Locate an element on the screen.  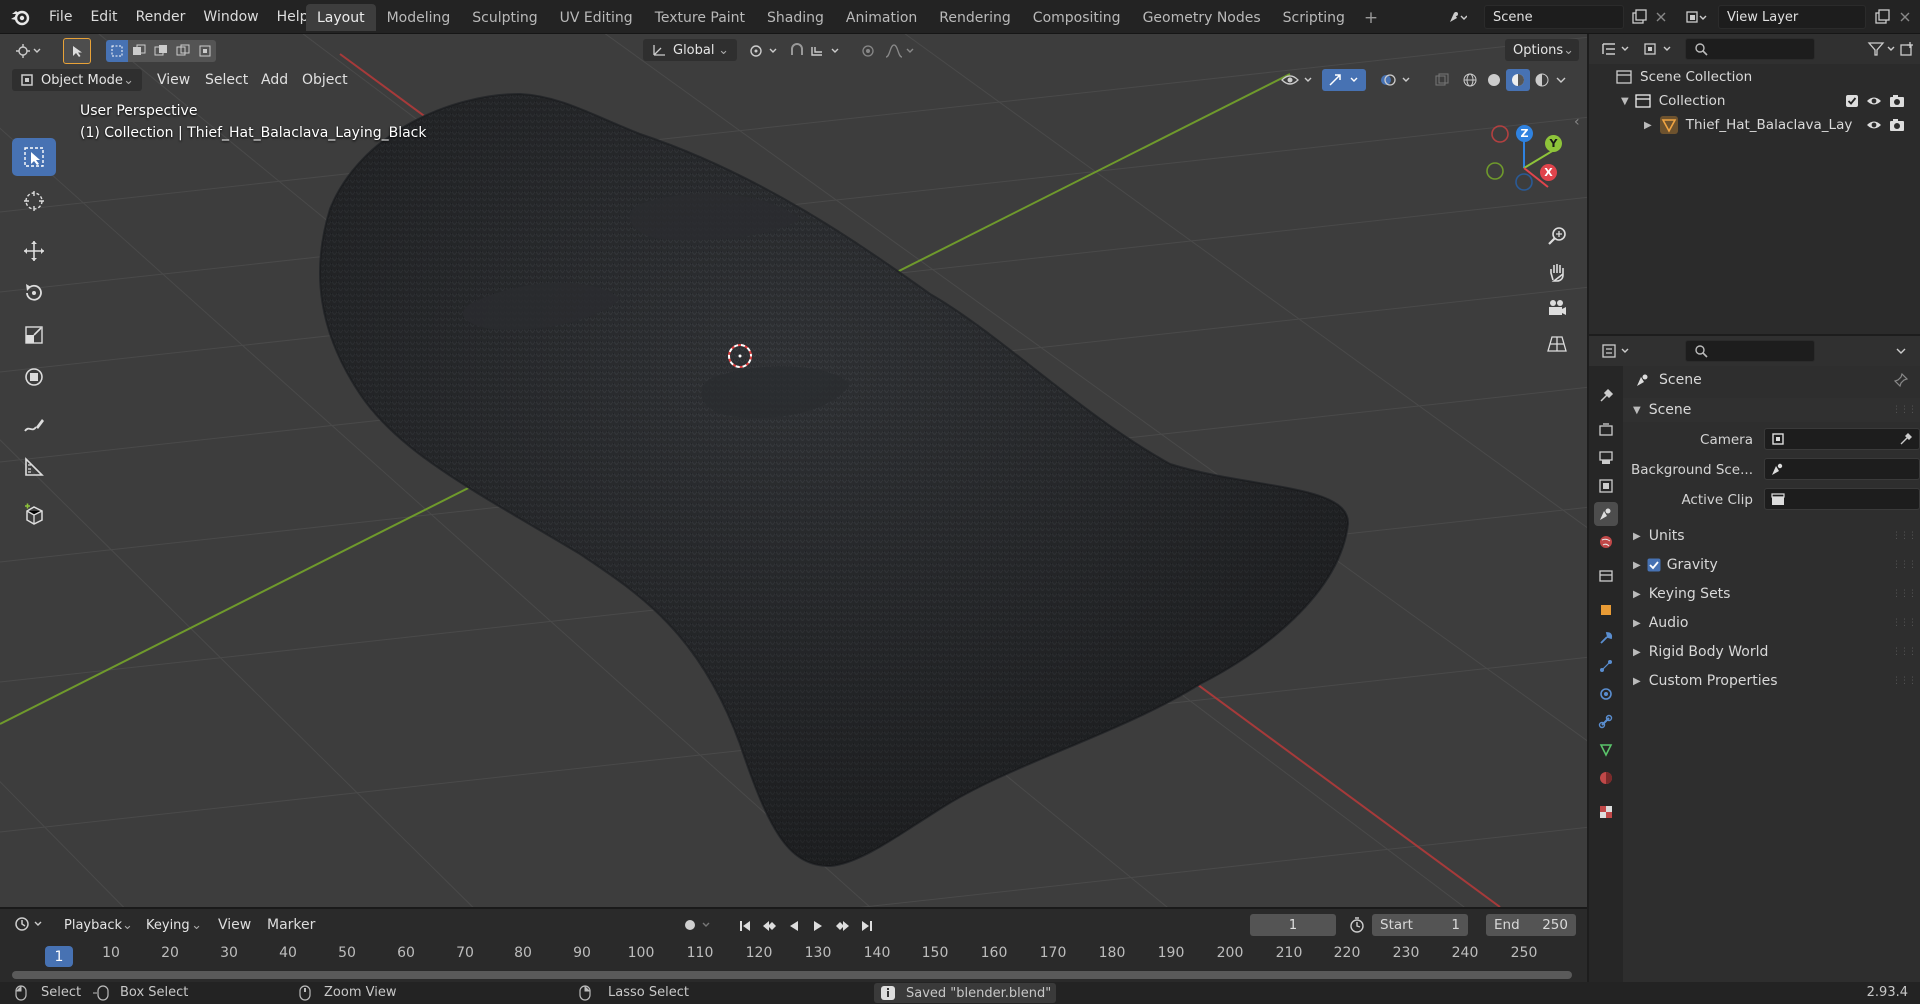
current-frame-field: 1 is located at coordinates (1293, 925).